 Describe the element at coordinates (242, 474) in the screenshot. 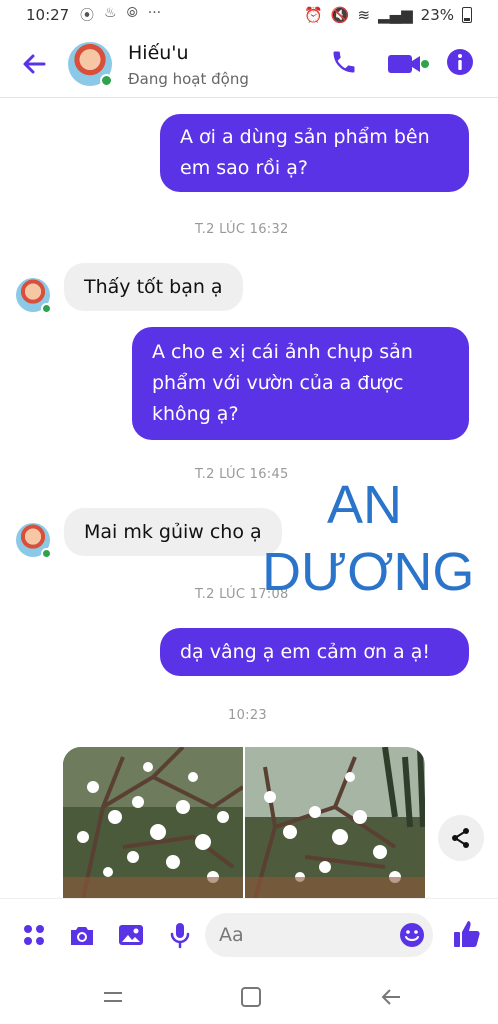

I see `message-timestamp: T.2 LÚC 16:45` at that location.